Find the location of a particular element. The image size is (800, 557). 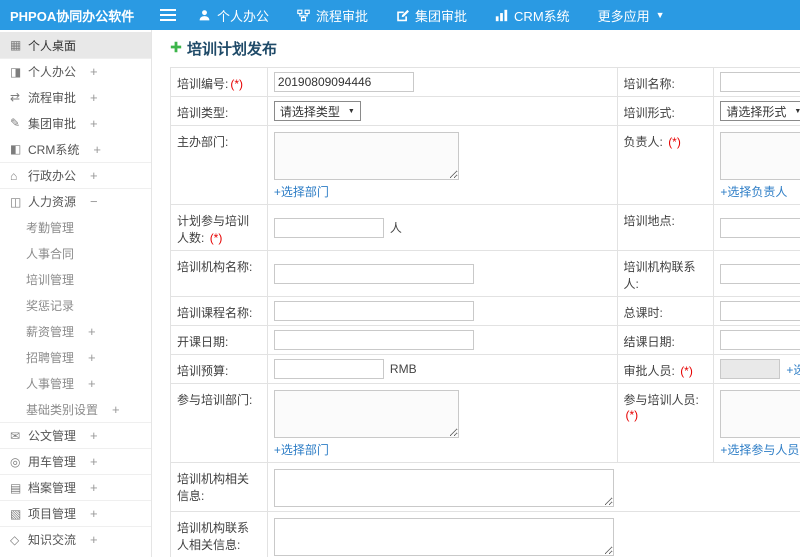

sidebar-item-label: 人力资源 is located at coordinates (52, 202).